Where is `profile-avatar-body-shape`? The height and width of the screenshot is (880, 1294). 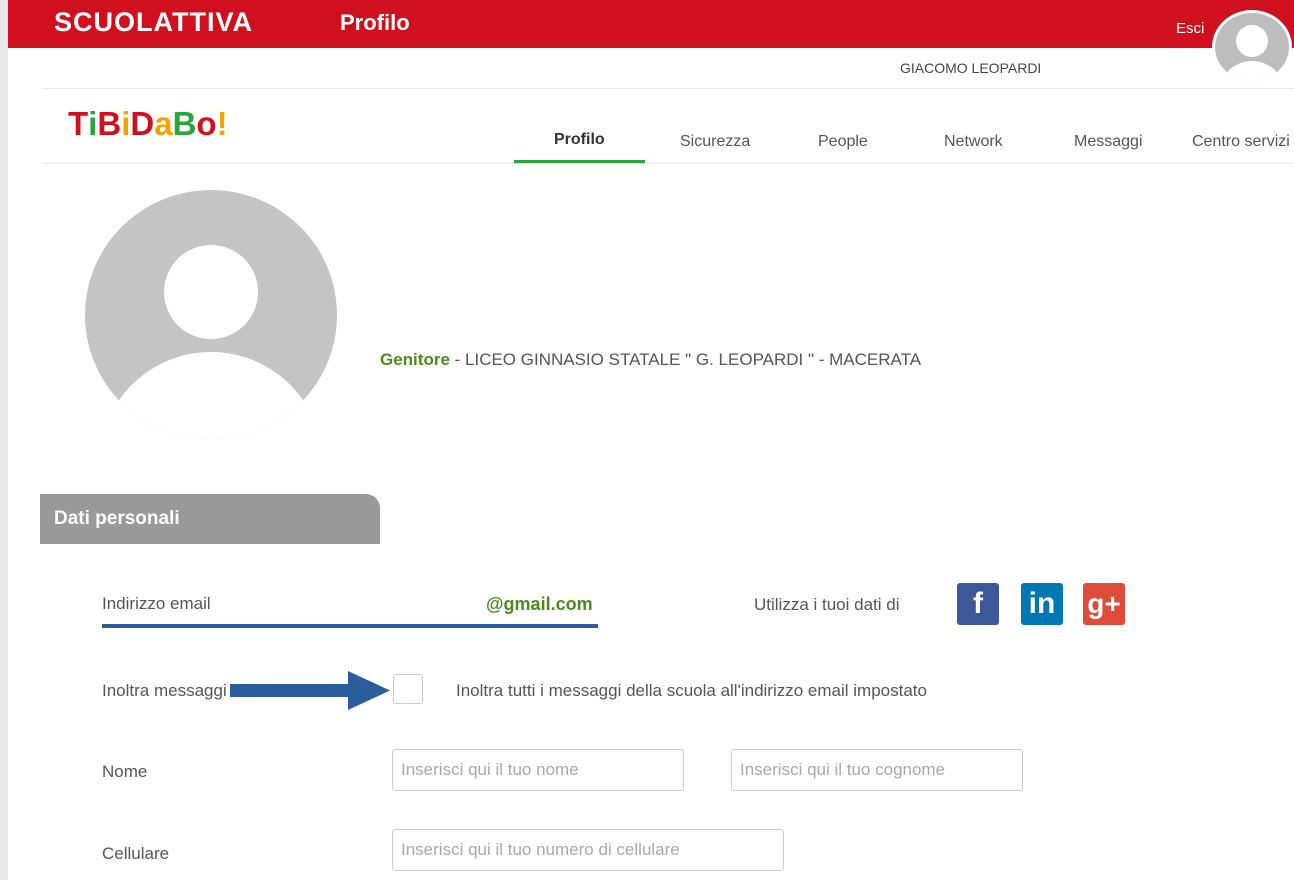 profile-avatar-body-shape is located at coordinates (211, 396).